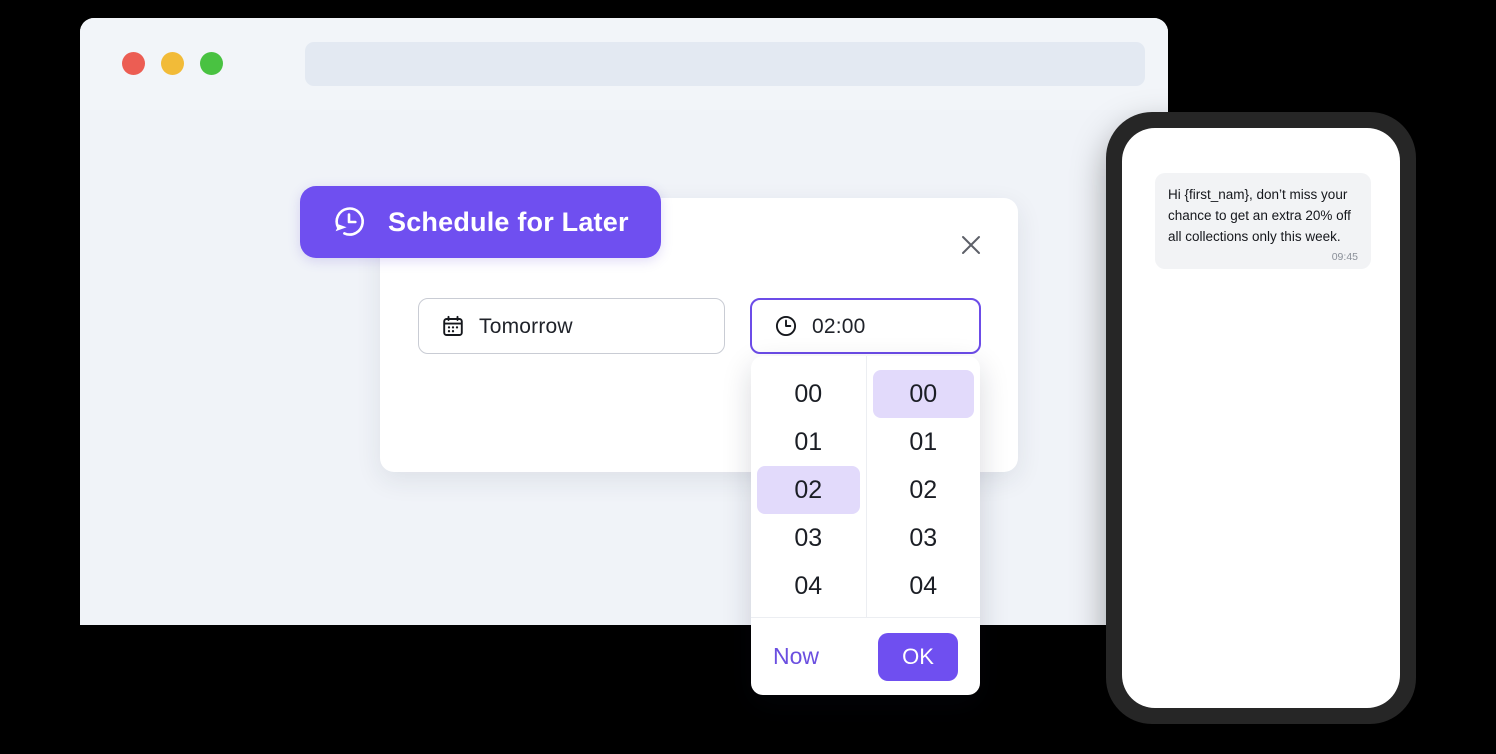  What do you see at coordinates (808, 394) in the screenshot?
I see `hour-option: 00` at bounding box center [808, 394].